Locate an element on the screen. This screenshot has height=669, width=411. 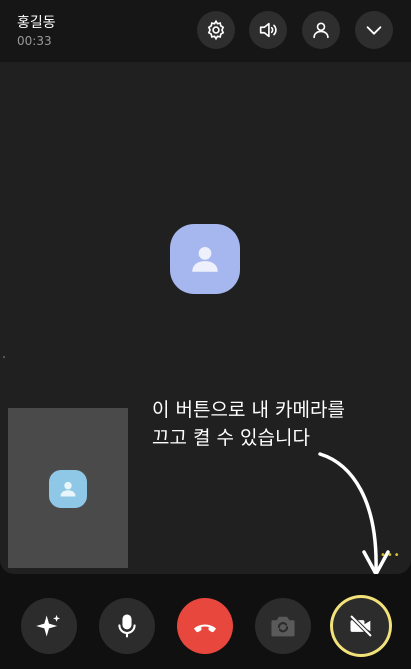
switch-camera-icon is located at coordinates (283, 626).